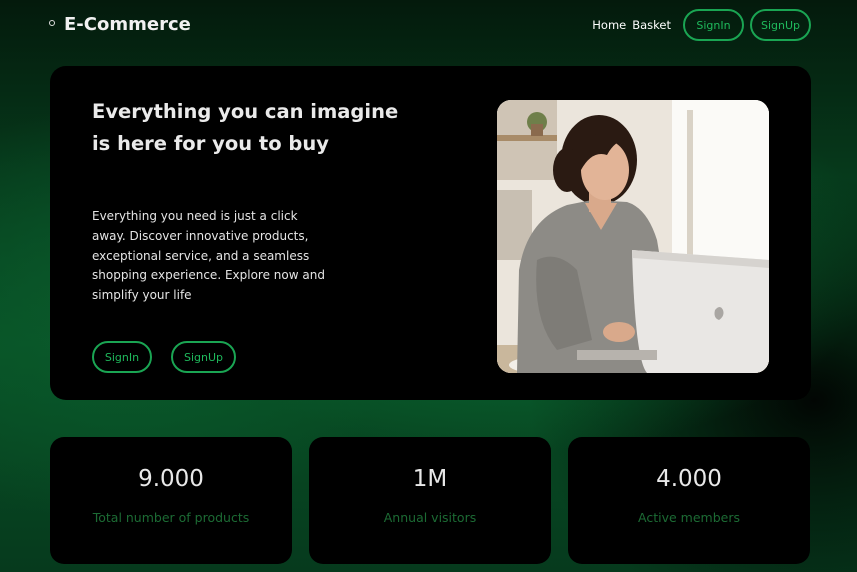 The height and width of the screenshot is (572, 857). What do you see at coordinates (52, 23) in the screenshot?
I see `circle-icon` at bounding box center [52, 23].